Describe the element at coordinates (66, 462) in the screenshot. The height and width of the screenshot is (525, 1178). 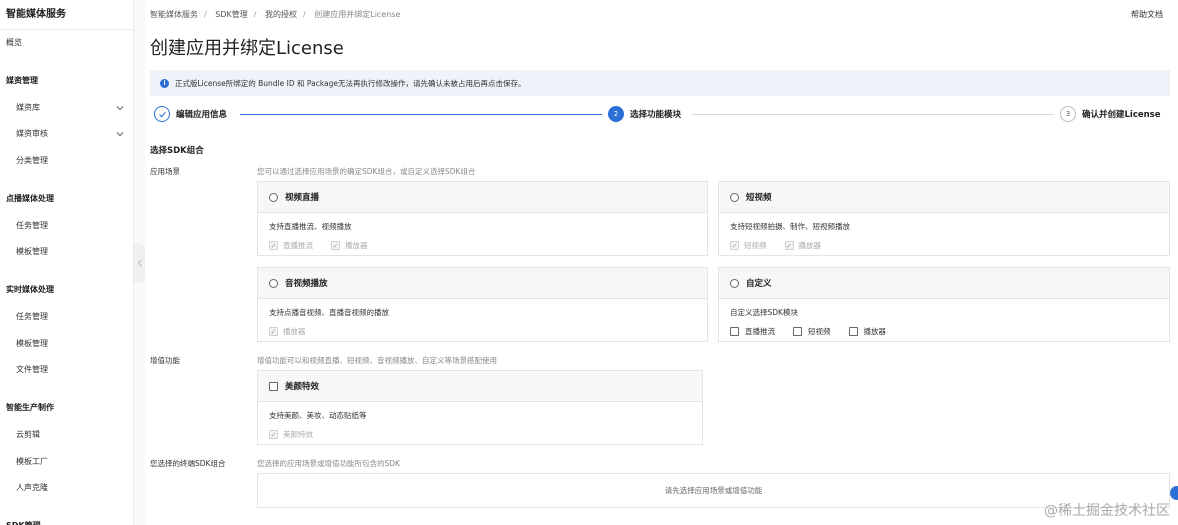
I see `sidebar-item-template-factory: 模板工厂` at that location.